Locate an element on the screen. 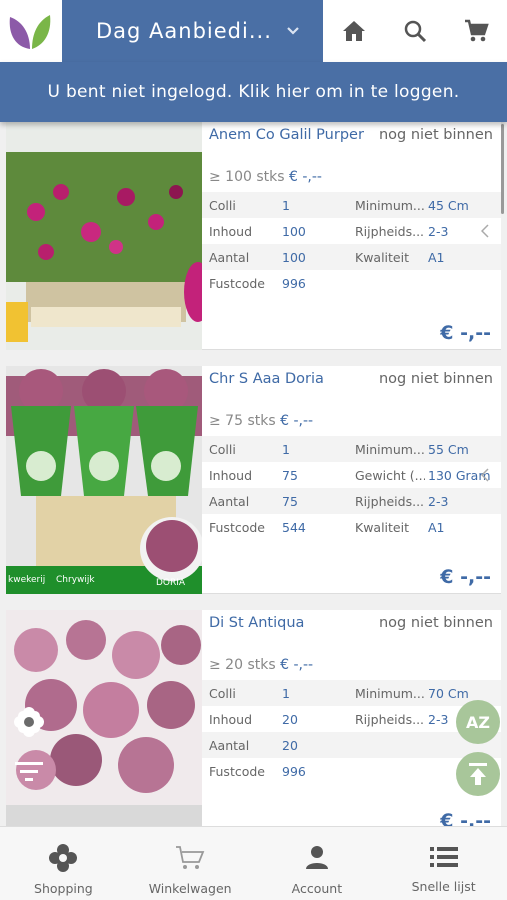 This screenshot has width=507, height=900. spec-row: Colli 1 Minimum... 45 Cm is located at coordinates (351, 205).